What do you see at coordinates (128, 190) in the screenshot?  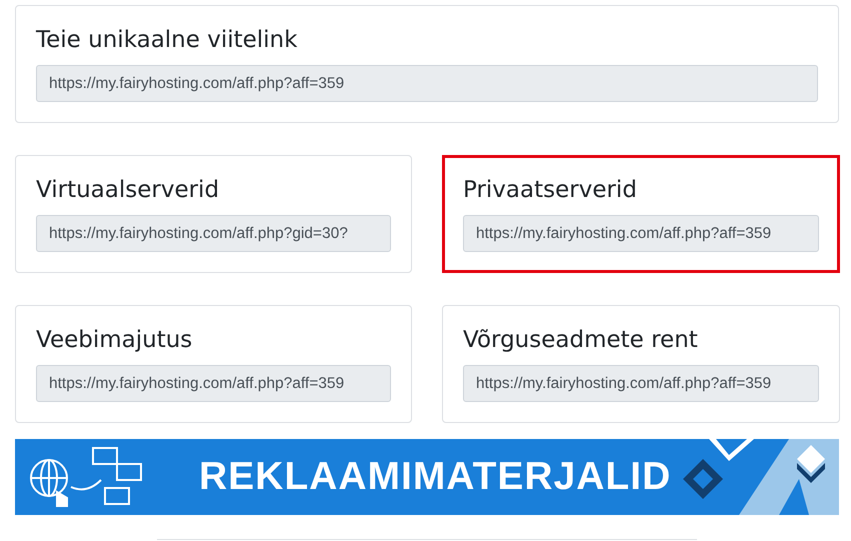 I see `card-title: Virtuaalserverid` at bounding box center [128, 190].